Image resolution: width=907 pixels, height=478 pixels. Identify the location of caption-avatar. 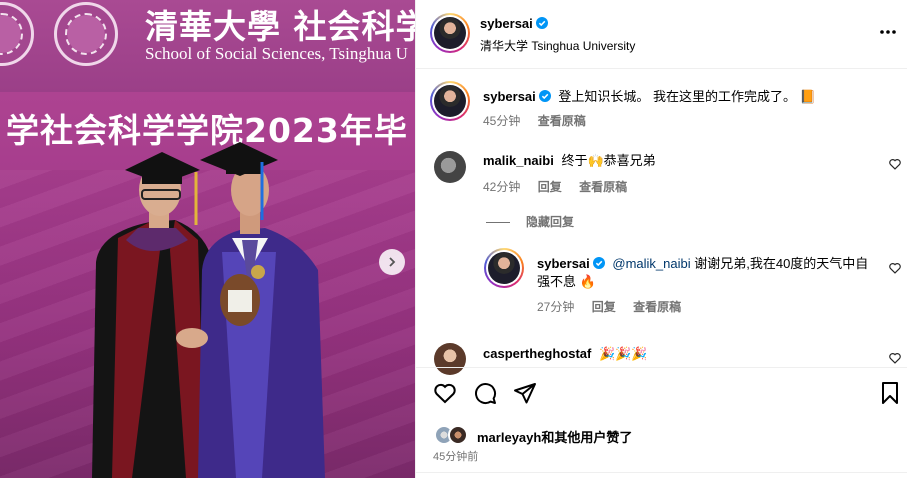
(450, 101).